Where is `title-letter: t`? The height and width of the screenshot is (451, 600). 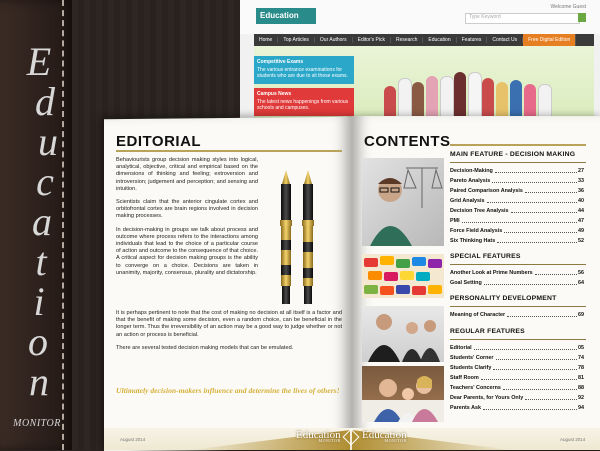 title-letter: t is located at coordinates (41, 261).